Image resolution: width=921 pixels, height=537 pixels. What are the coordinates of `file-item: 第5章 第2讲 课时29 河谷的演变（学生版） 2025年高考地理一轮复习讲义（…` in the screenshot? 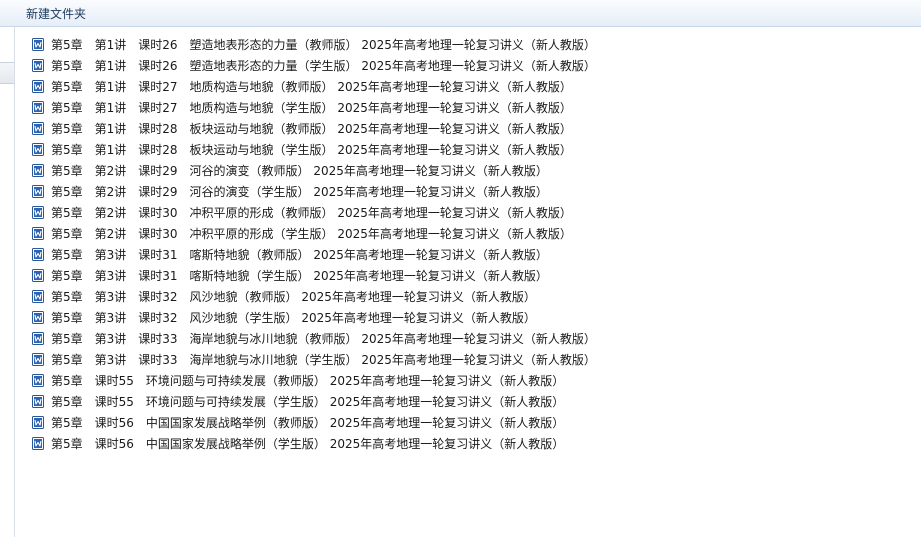 It's located at (314, 191).